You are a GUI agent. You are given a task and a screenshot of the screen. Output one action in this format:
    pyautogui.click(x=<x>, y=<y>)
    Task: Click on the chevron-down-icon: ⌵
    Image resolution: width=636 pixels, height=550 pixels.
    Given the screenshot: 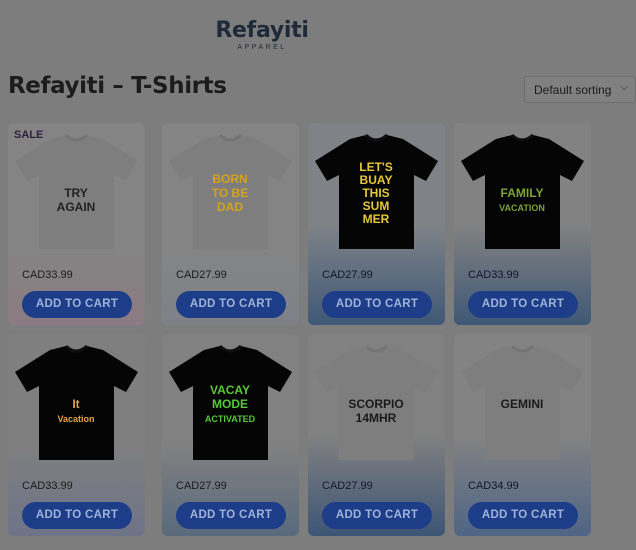 What is the action you would take?
    pyautogui.click(x=624, y=87)
    